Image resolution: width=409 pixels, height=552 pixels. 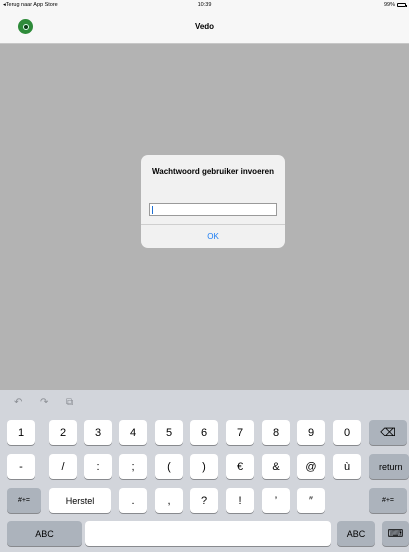 What do you see at coordinates (204, 404) in the screenshot?
I see `keyboard-shortcut-bar: ↶ ↷ ⧉` at bounding box center [204, 404].